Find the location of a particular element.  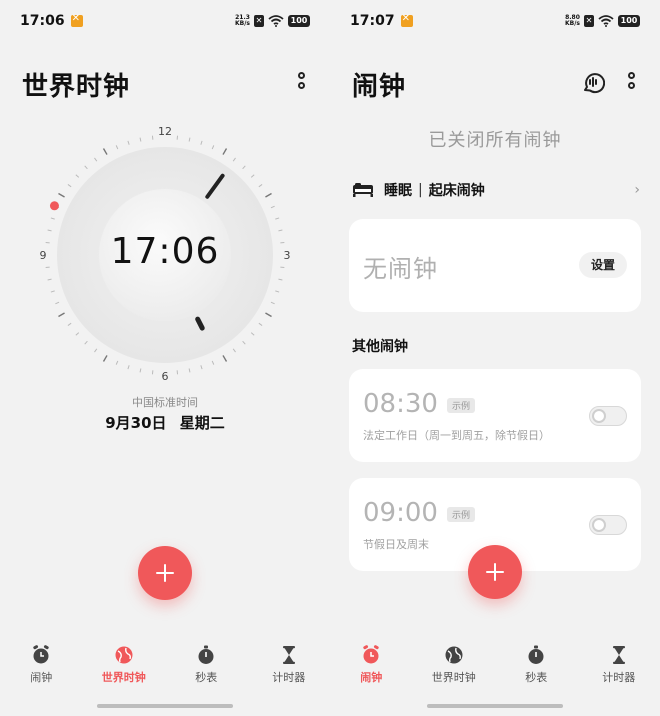

add-alarm-button is located at coordinates (495, 572).